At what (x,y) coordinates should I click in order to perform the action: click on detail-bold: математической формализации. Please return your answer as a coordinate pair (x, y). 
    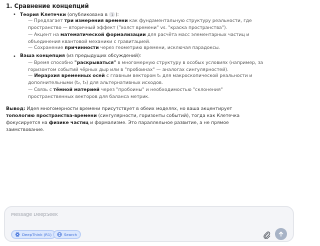
    Looking at the image, I should click on (103, 35).